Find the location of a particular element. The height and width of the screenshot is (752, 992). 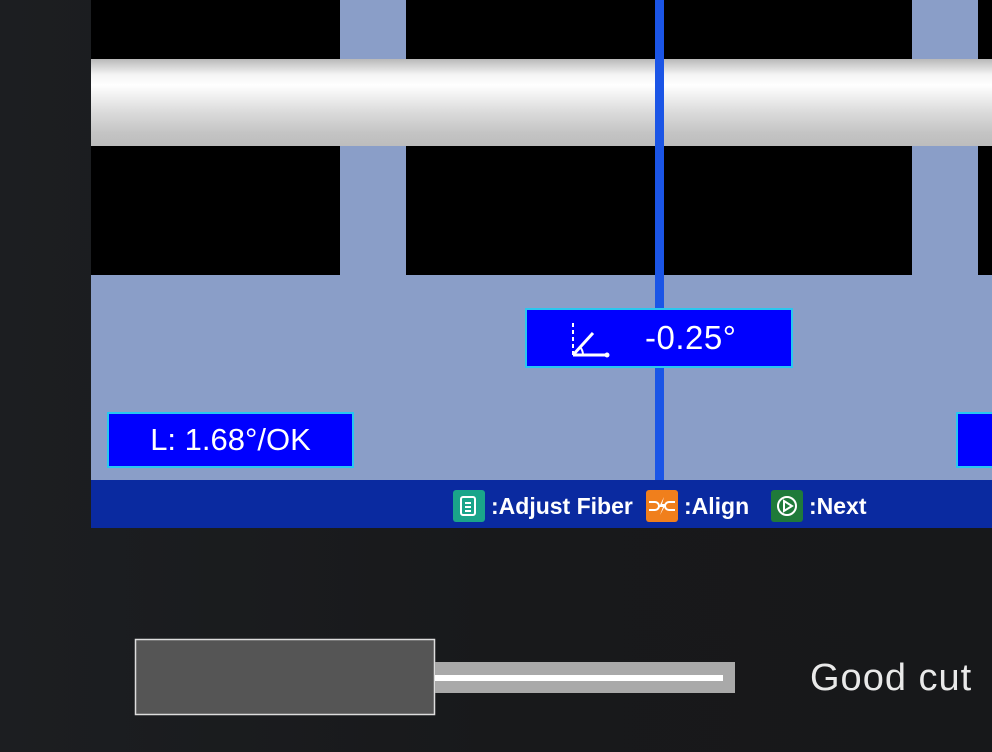

hint-next: :Next is located at coordinates (819, 506).